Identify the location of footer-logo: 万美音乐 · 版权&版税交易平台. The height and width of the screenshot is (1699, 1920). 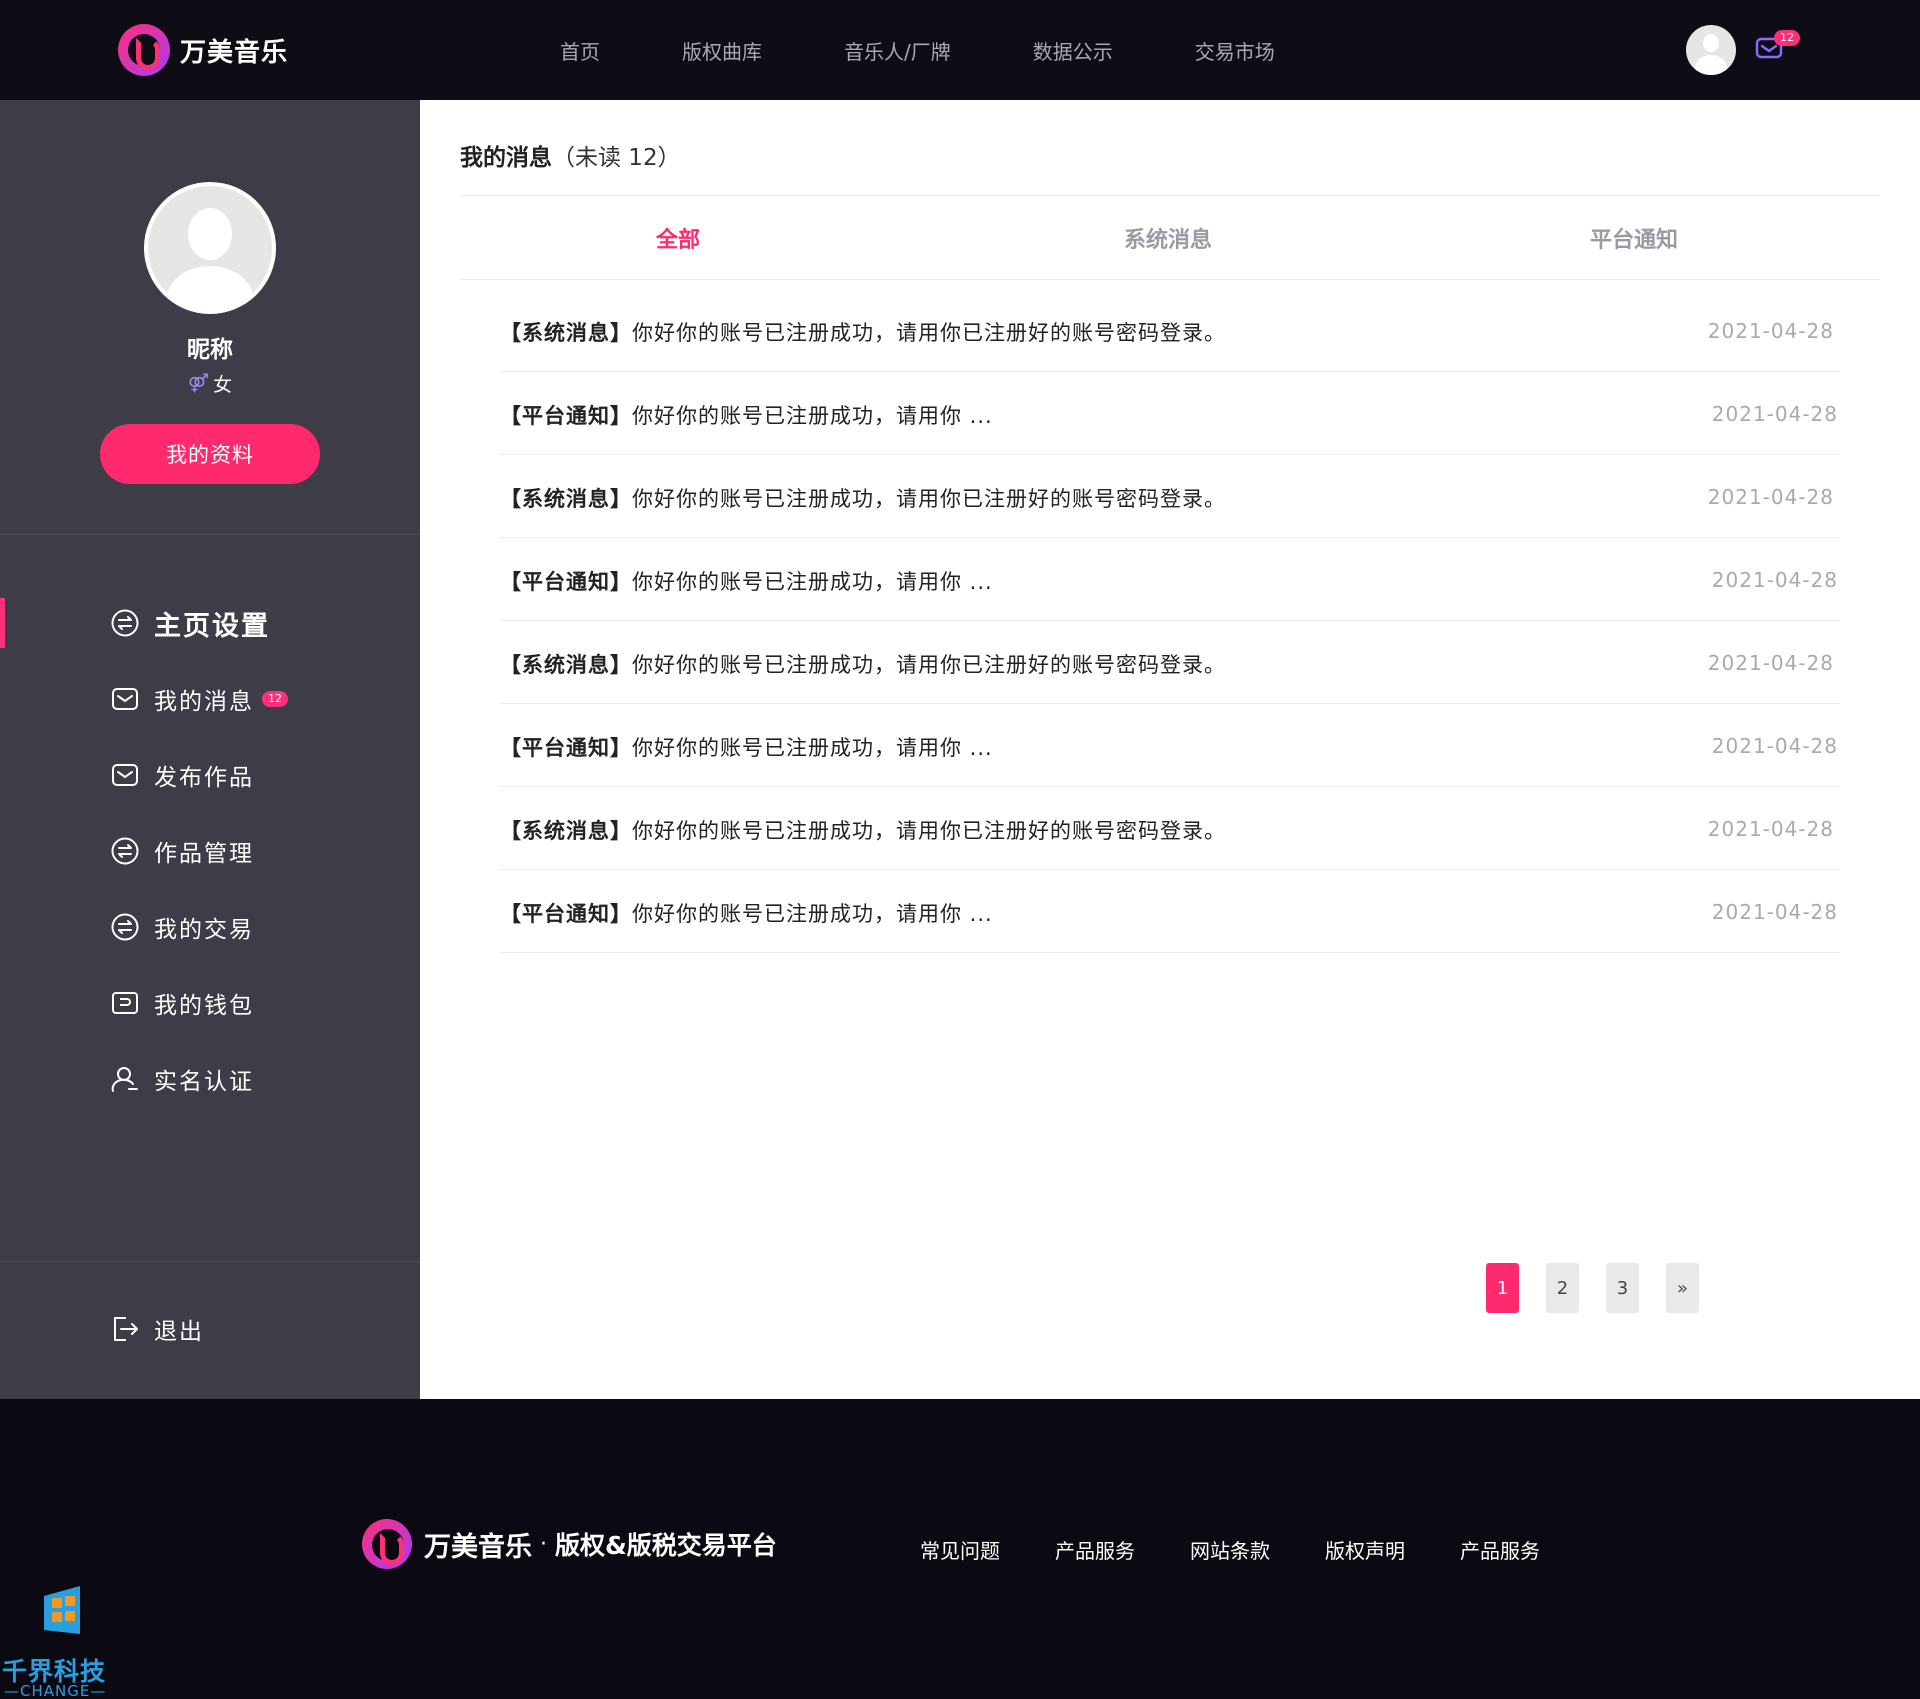
(569, 1544).